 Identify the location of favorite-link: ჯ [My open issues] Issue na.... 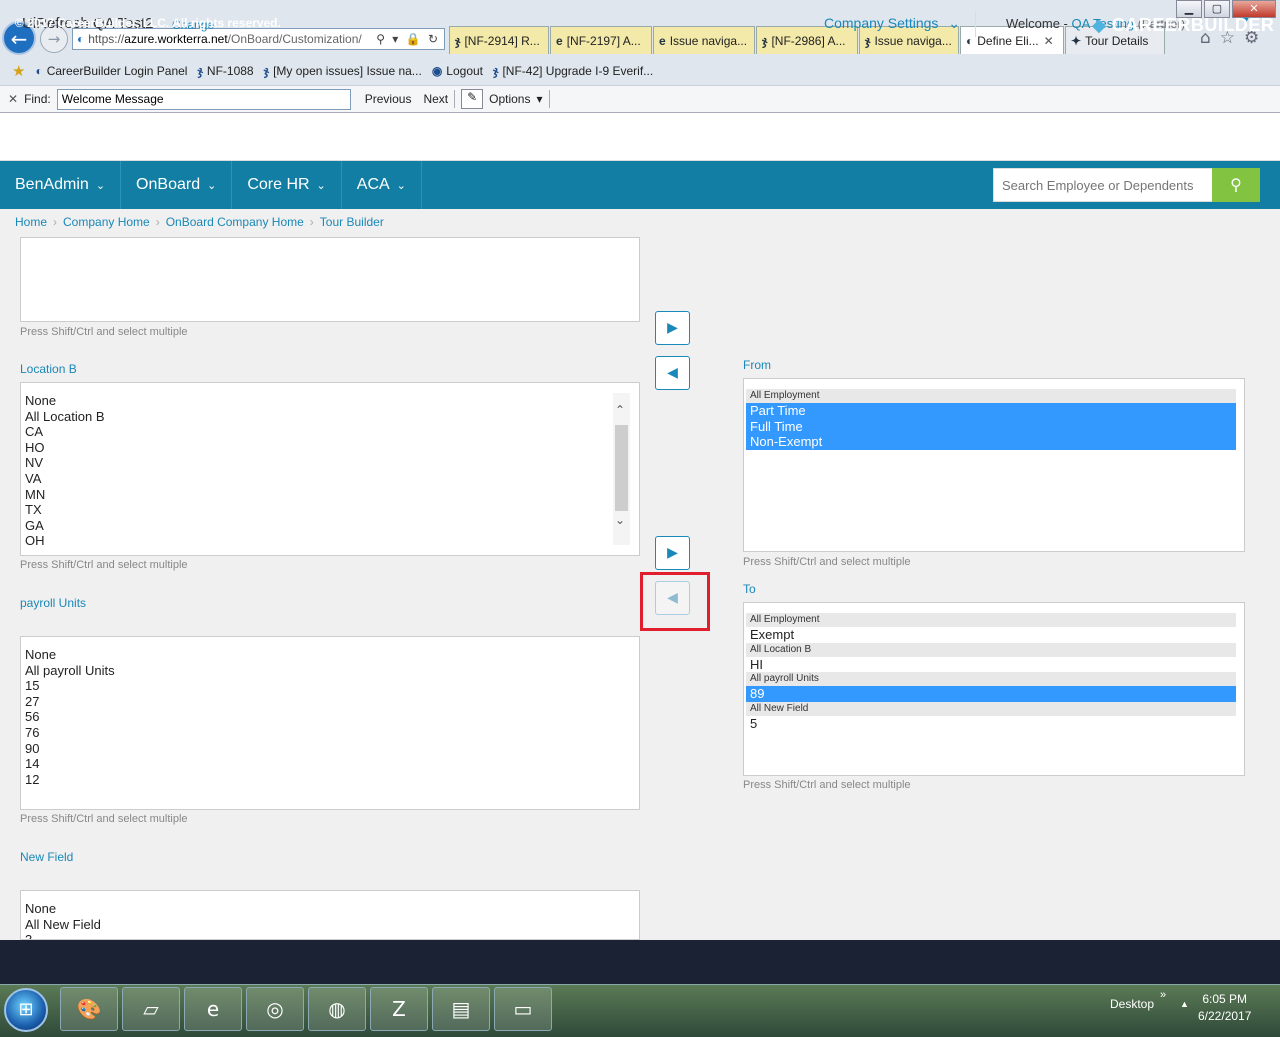
(343, 71).